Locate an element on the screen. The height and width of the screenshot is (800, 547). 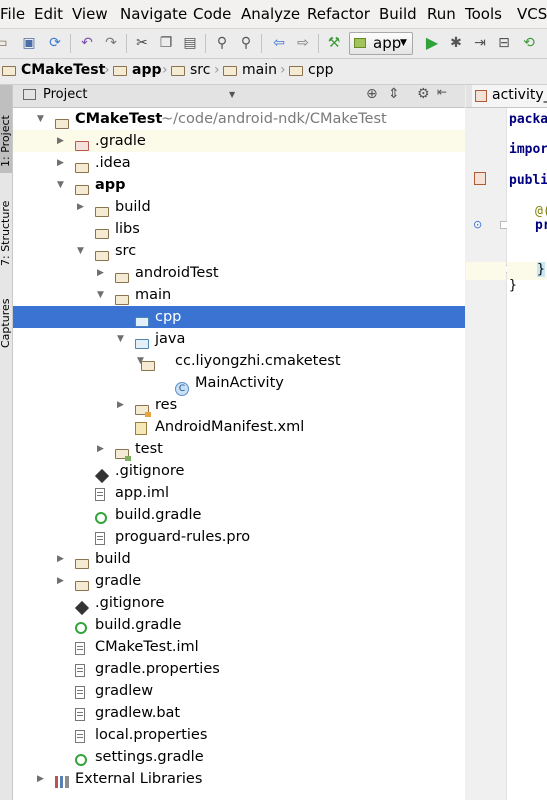
tree-item-label: cpp is located at coordinates (168, 317).